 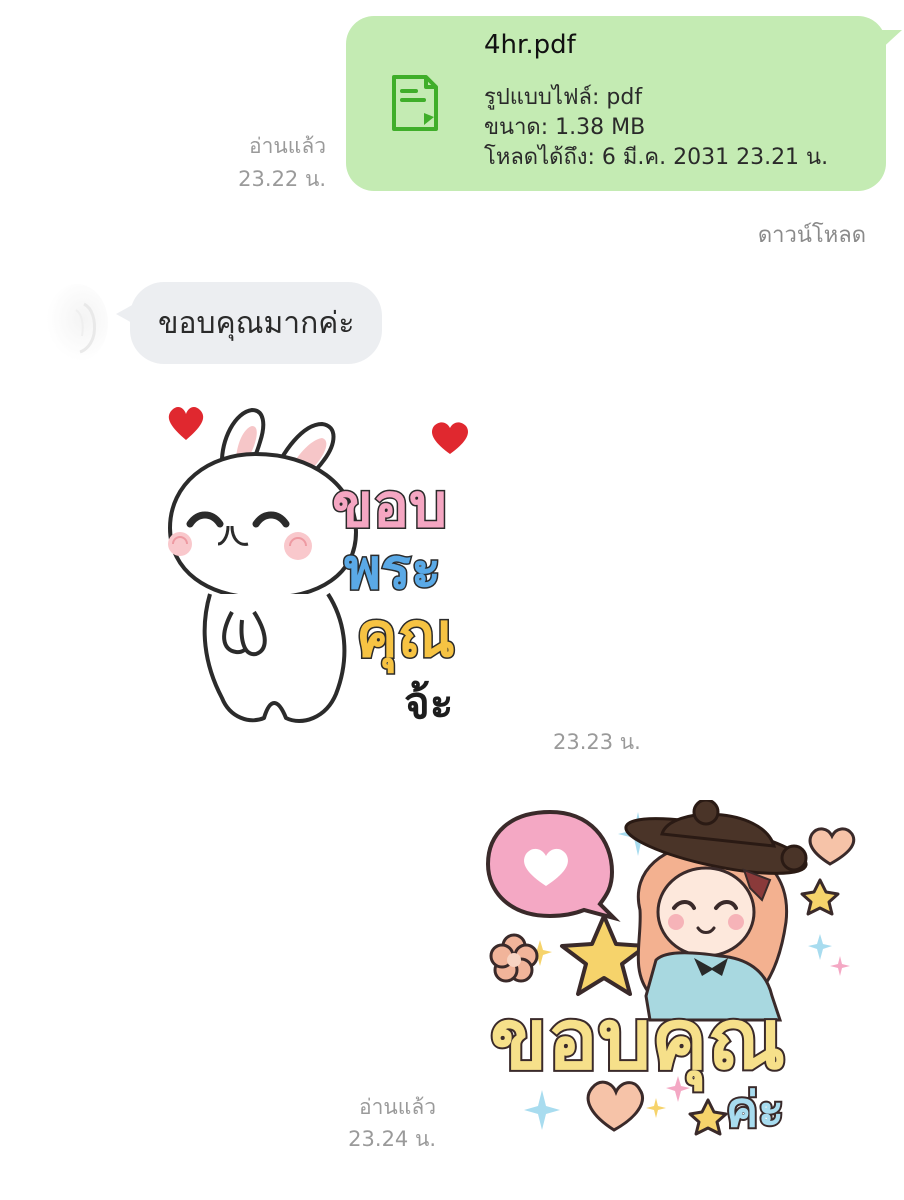 I want to click on girl-thank-you-sticker: ขอบคุณ ค่ะ, so click(x=672, y=970).